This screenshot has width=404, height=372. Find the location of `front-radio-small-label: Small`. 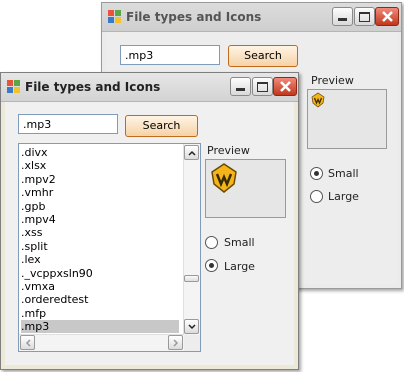

front-radio-small-label: Small is located at coordinates (239, 242).